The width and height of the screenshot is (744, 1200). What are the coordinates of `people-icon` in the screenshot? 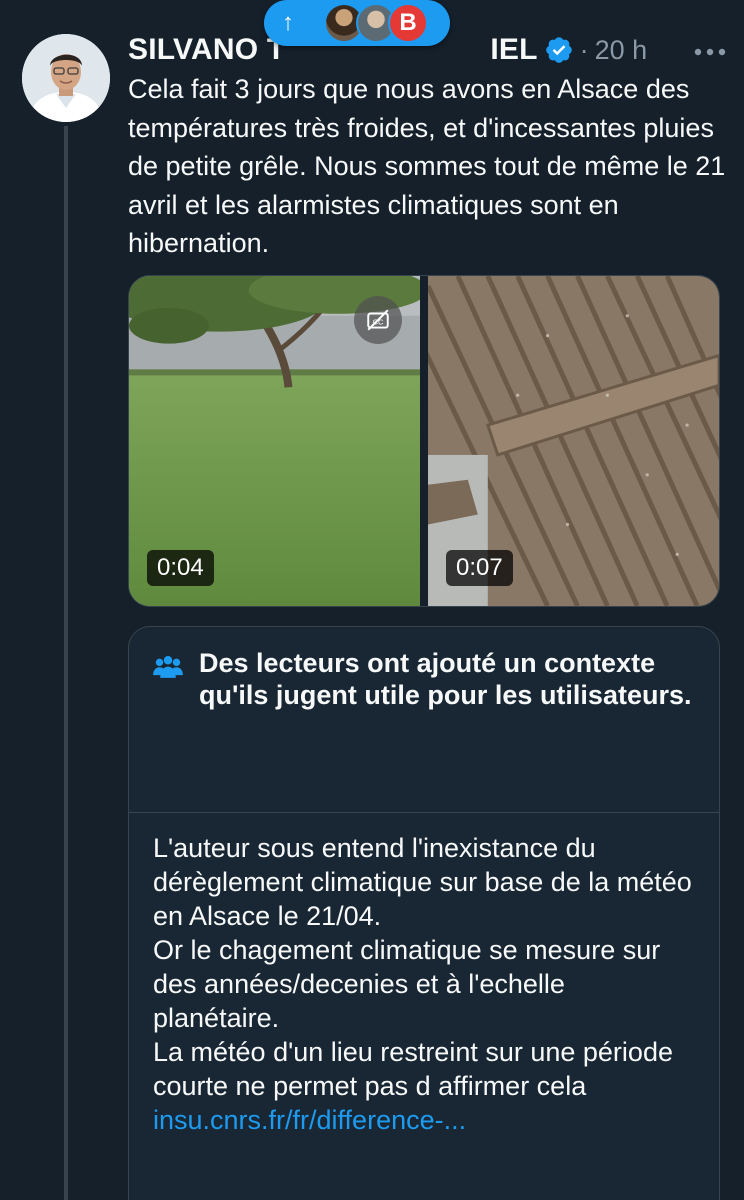 It's located at (168, 666).